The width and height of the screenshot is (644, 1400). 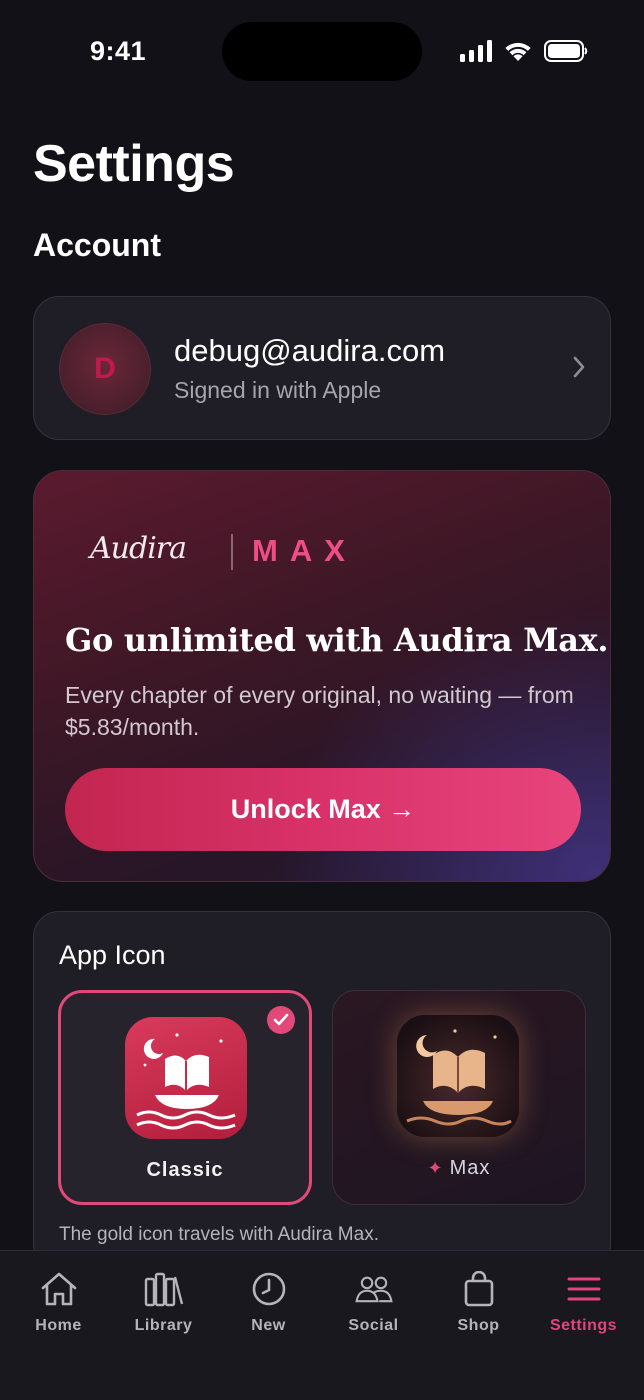 I want to click on app-icon-option-max: ✦ Max, so click(x=459, y=1097).